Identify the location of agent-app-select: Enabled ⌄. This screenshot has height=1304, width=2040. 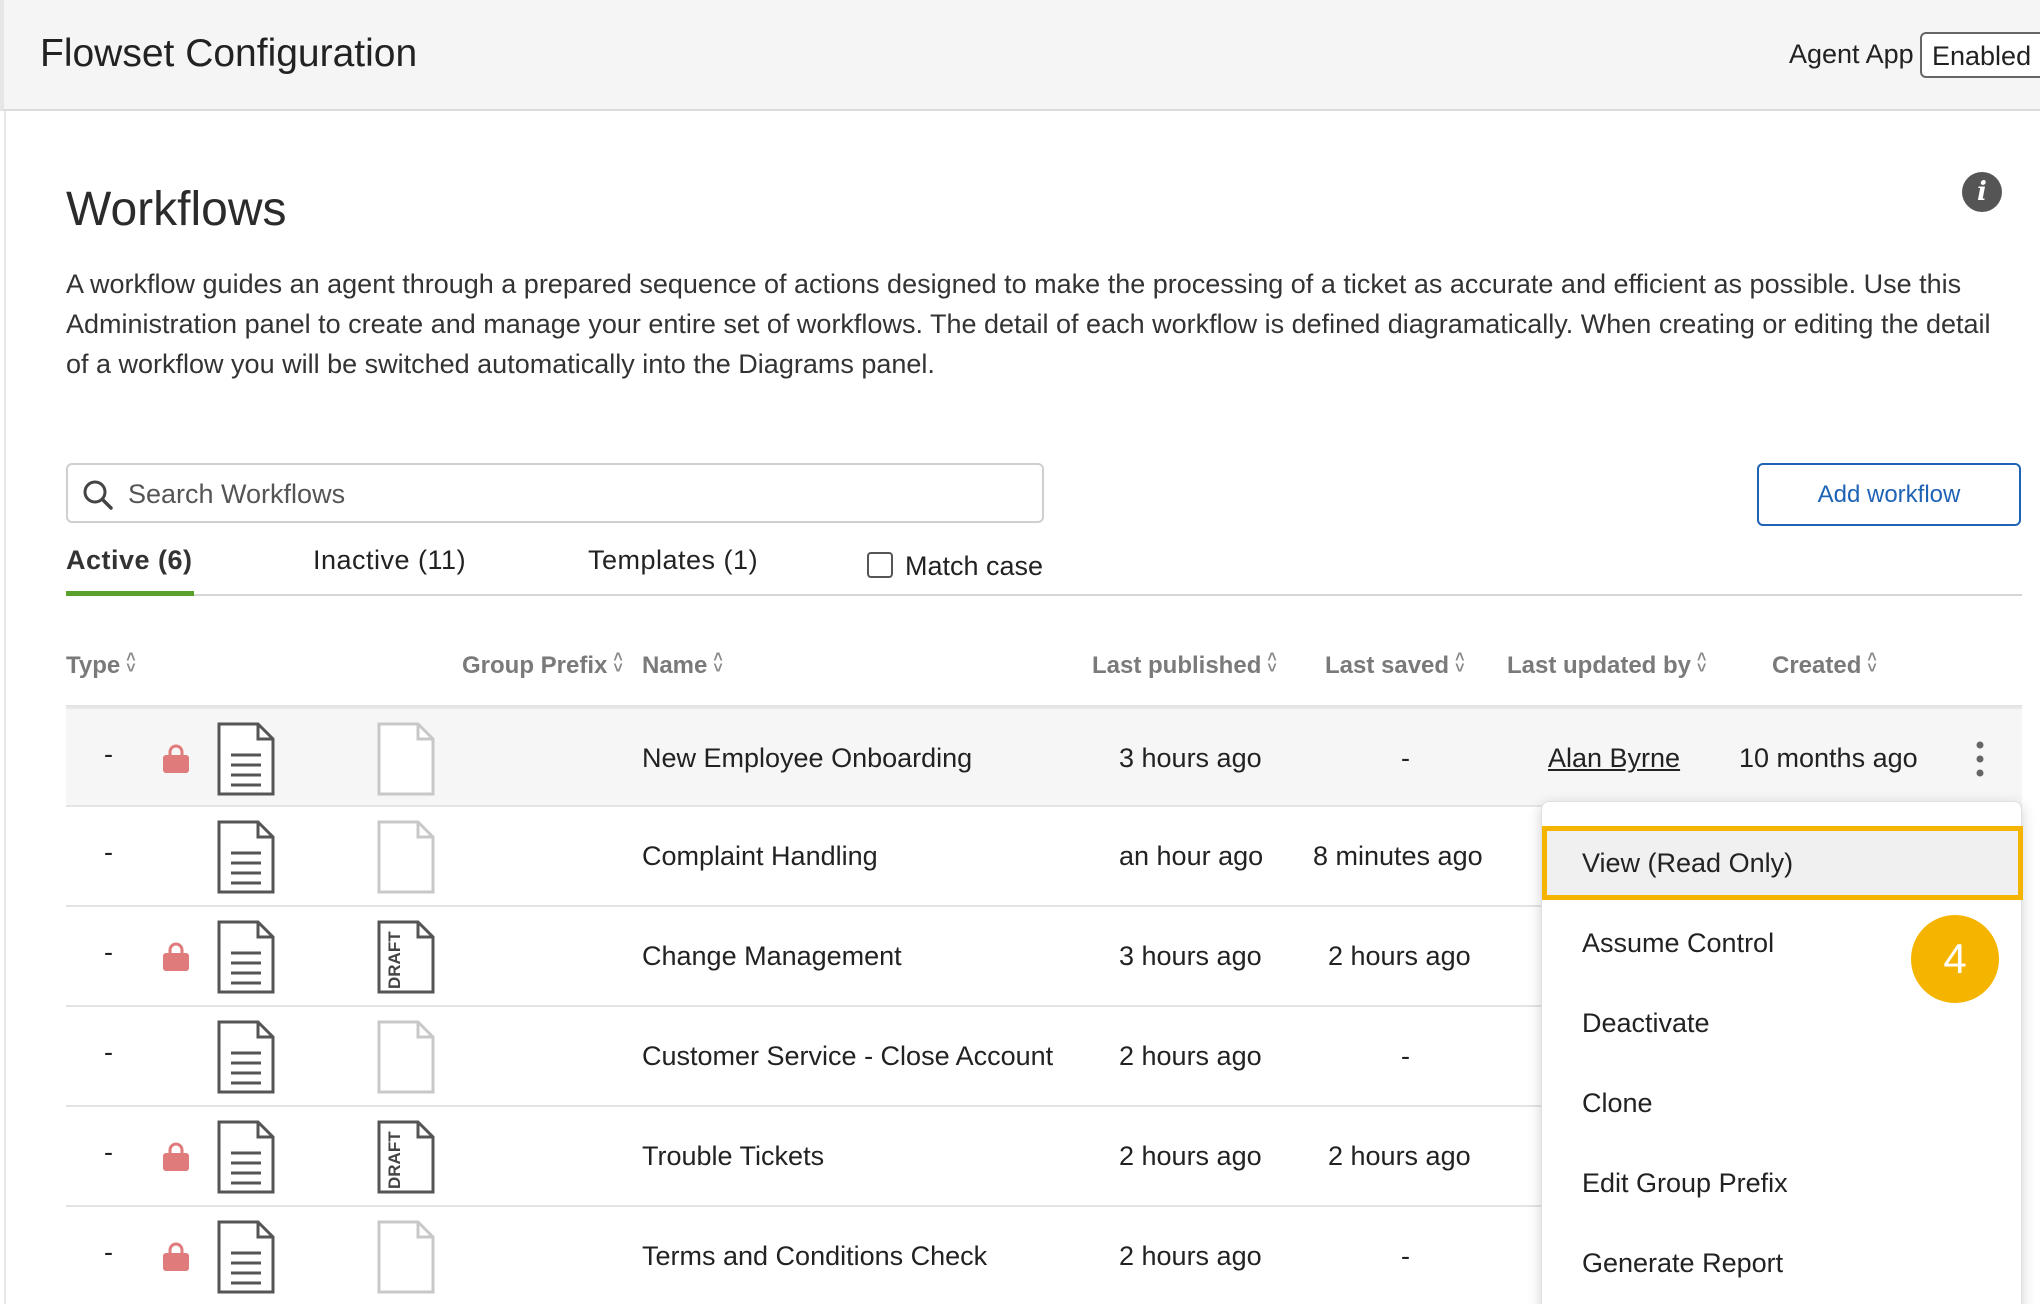
(1980, 55).